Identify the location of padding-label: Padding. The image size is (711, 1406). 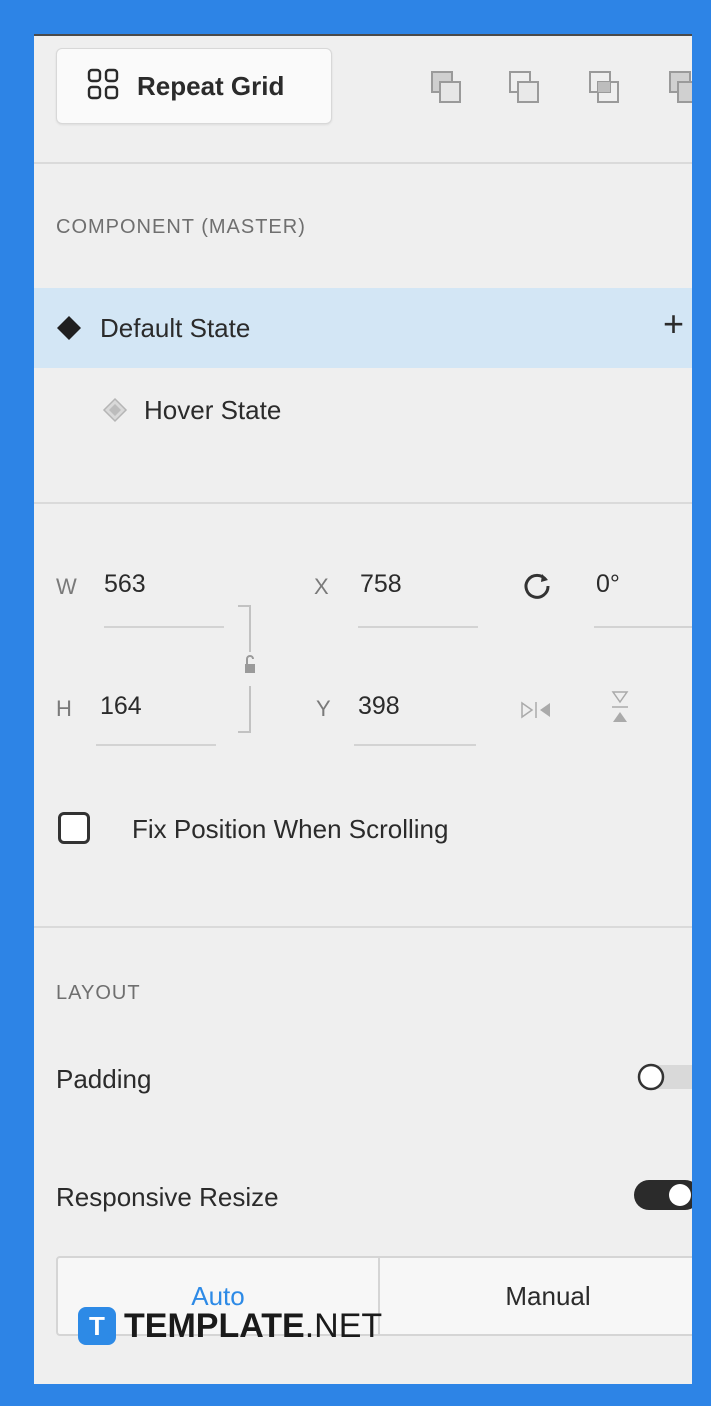
(104, 1079).